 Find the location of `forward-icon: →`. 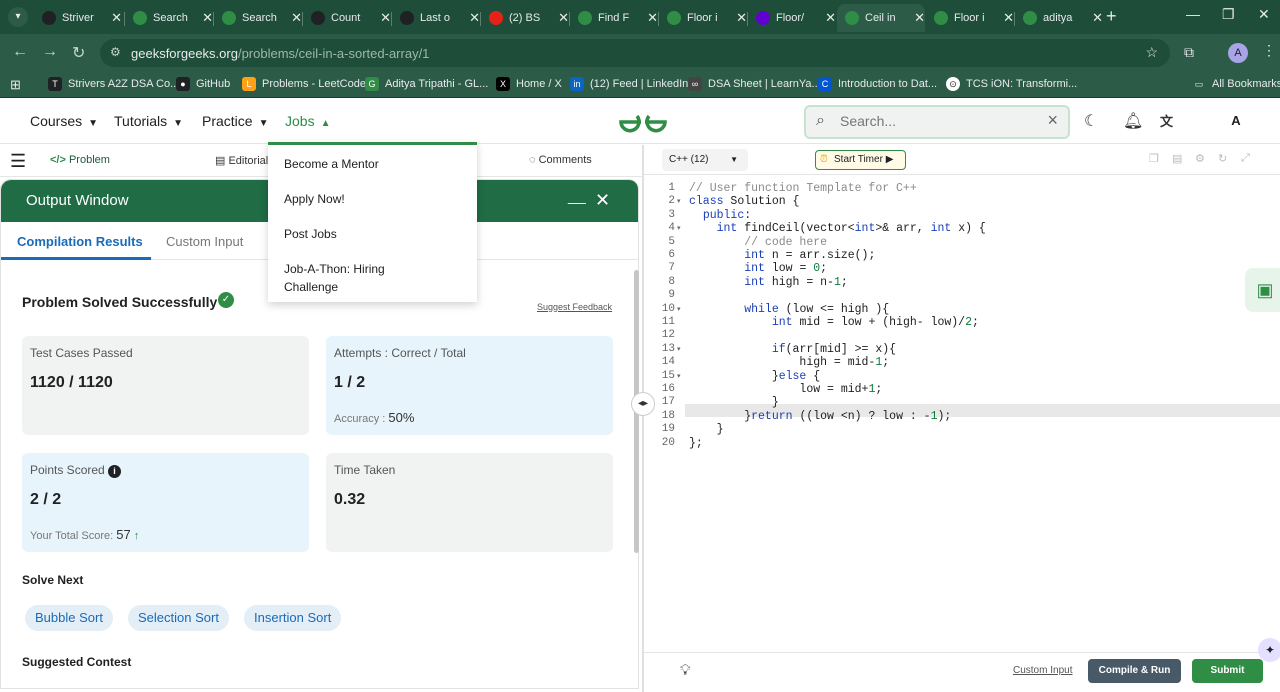

forward-icon: → is located at coordinates (50, 52).